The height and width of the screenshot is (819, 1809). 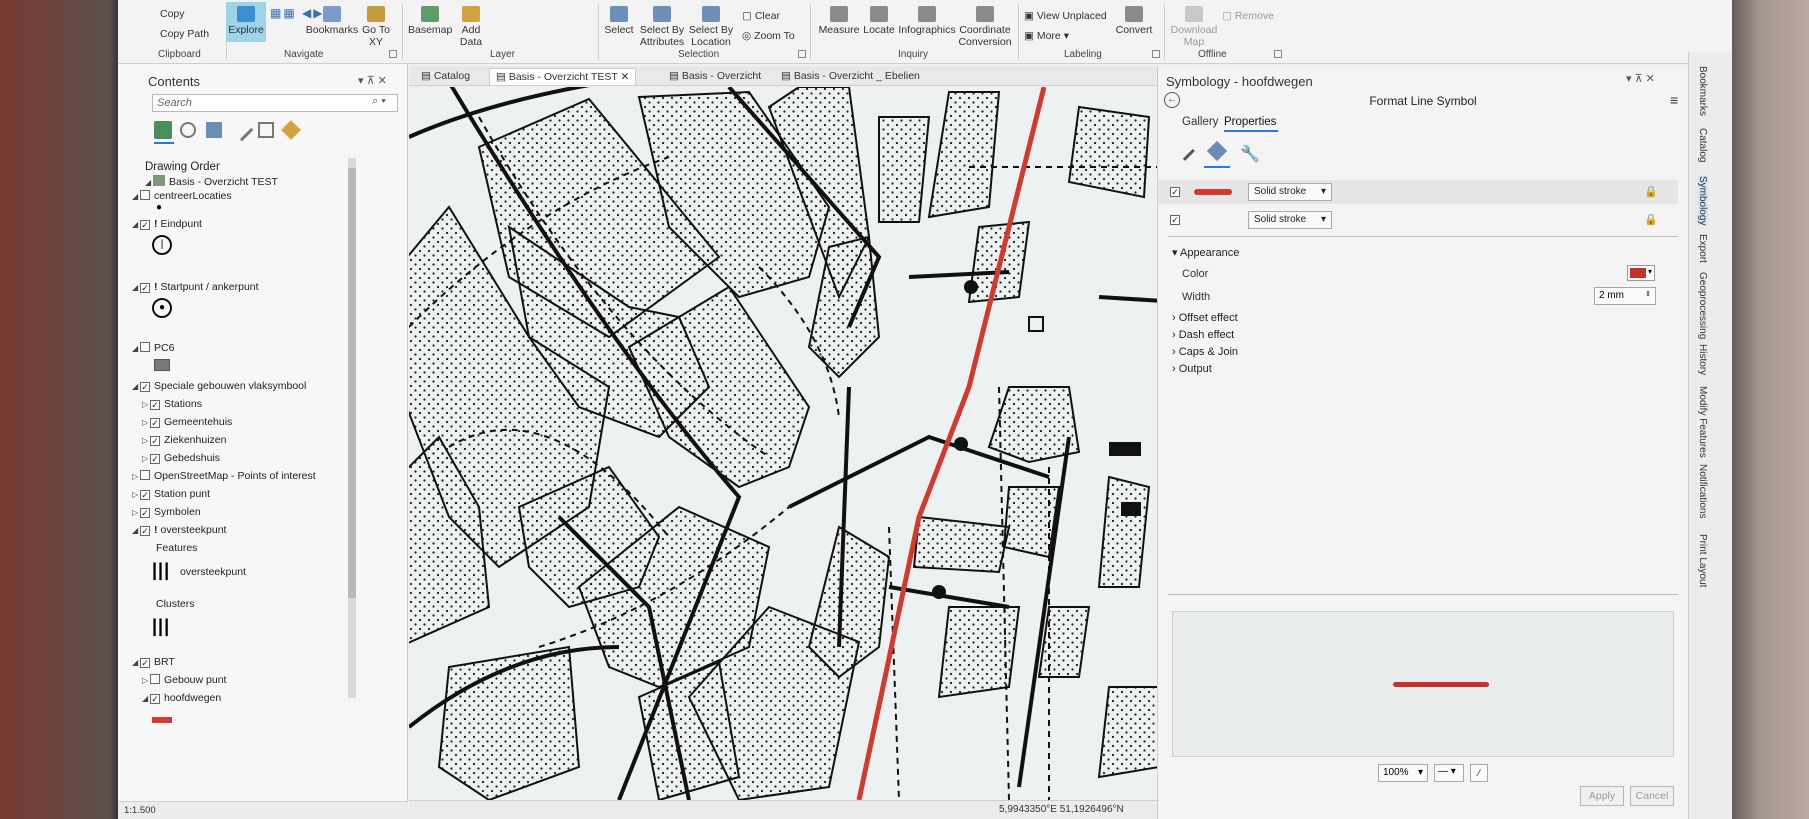 What do you see at coordinates (219, 386) in the screenshot?
I see `layer-item: ◢ ✓ Speciale gebouwen vlaksymbool` at bounding box center [219, 386].